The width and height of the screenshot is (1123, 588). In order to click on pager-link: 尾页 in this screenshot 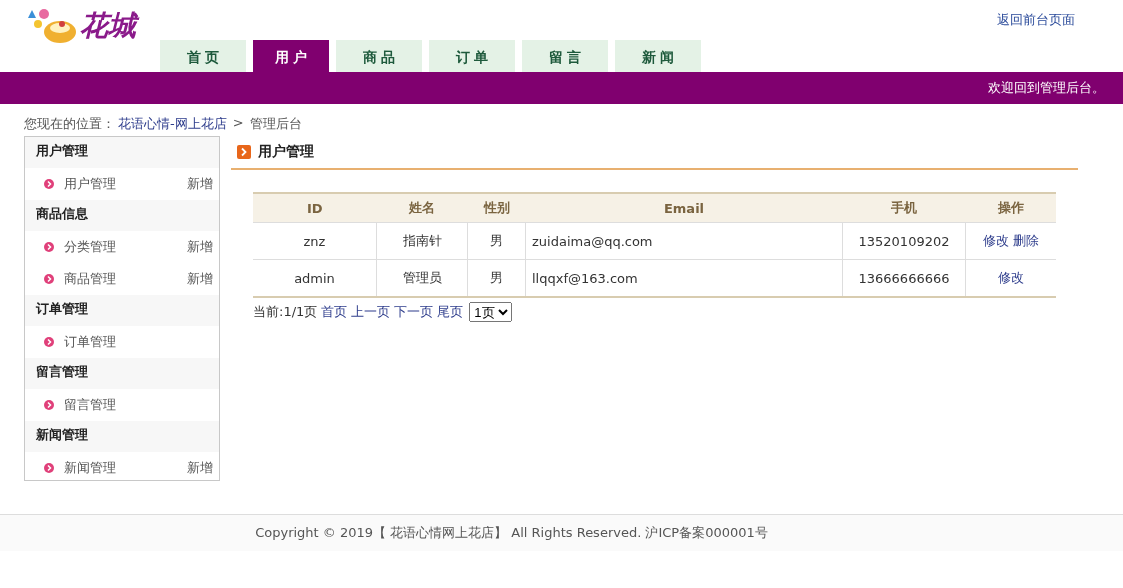, I will do `click(450, 312)`.